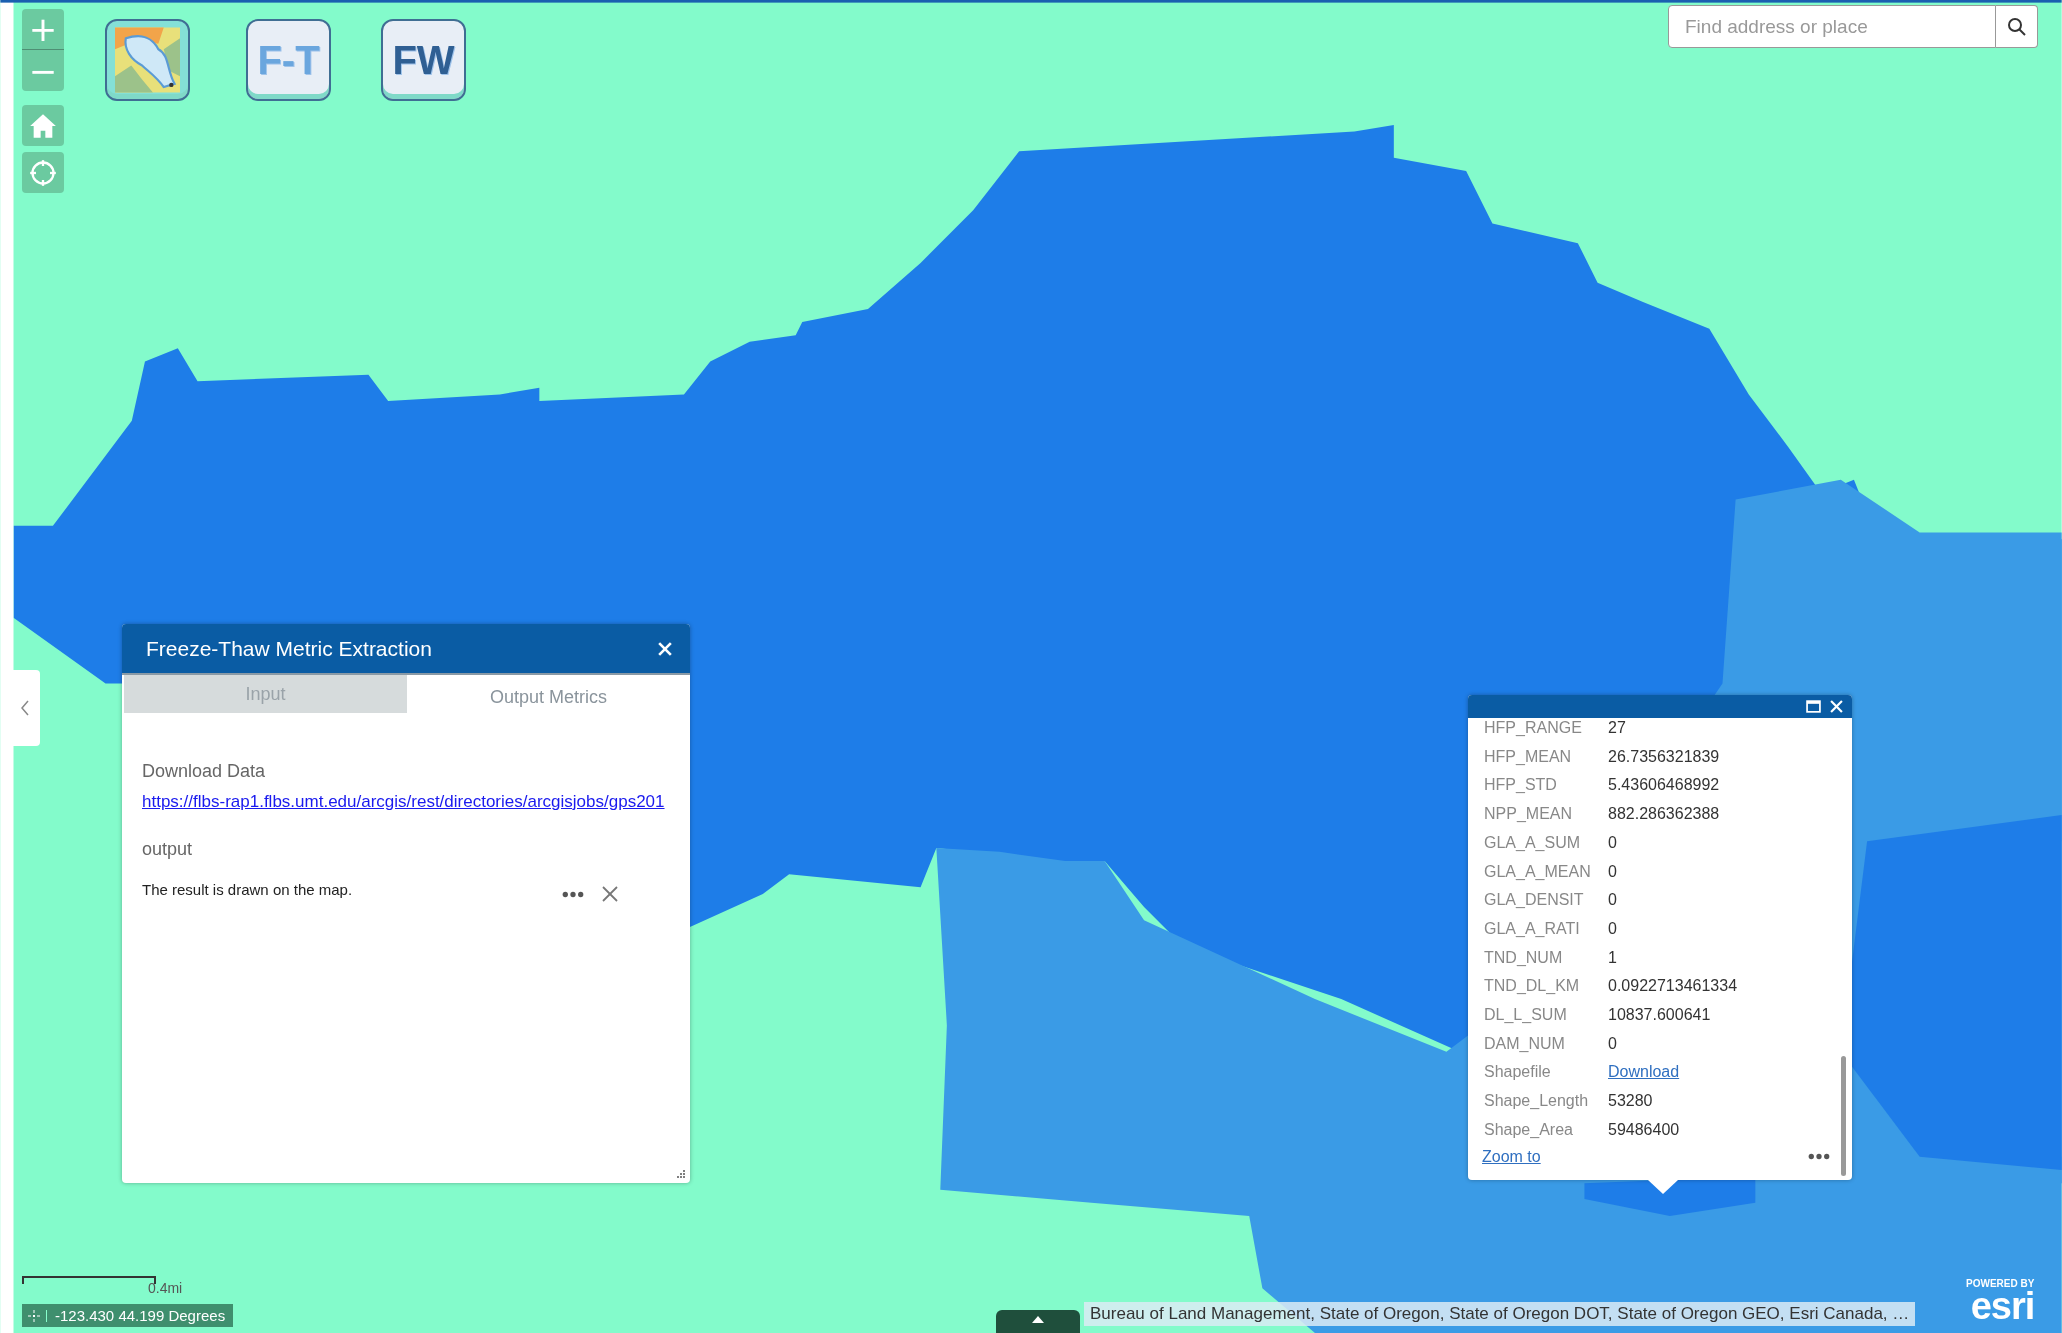 This screenshot has height=1333, width=2062. I want to click on field-value: 5.43606468992, so click(1664, 785).